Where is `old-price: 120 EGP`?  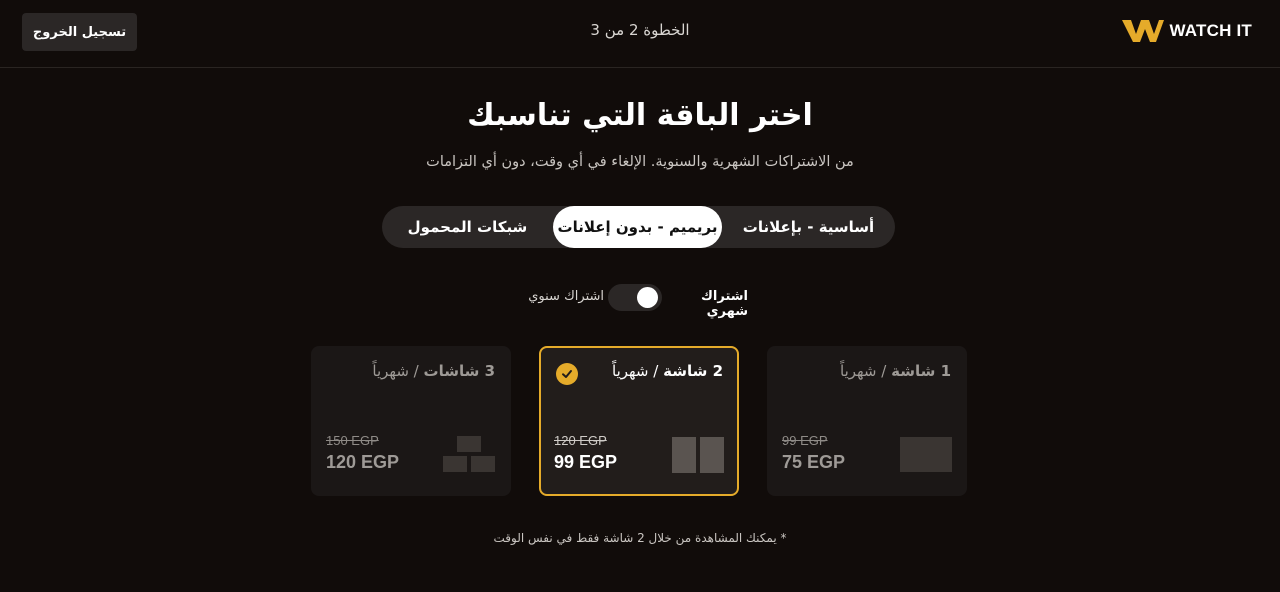 old-price: 120 EGP is located at coordinates (580, 440).